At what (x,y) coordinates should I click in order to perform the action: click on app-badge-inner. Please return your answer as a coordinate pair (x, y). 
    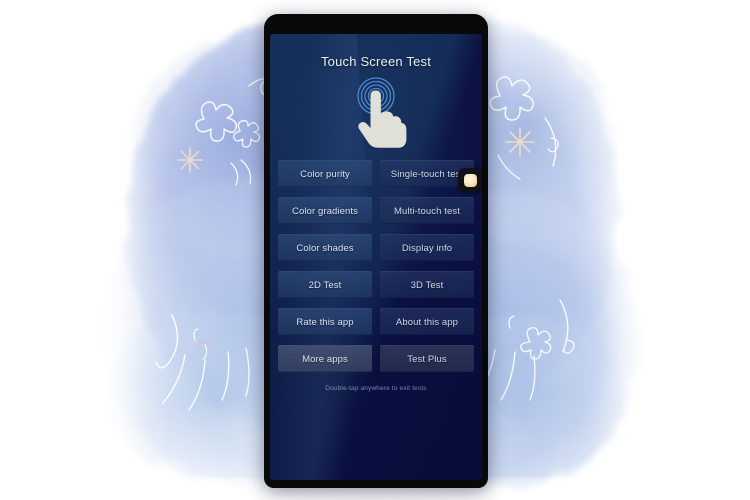
    Looking at the image, I should click on (470, 180).